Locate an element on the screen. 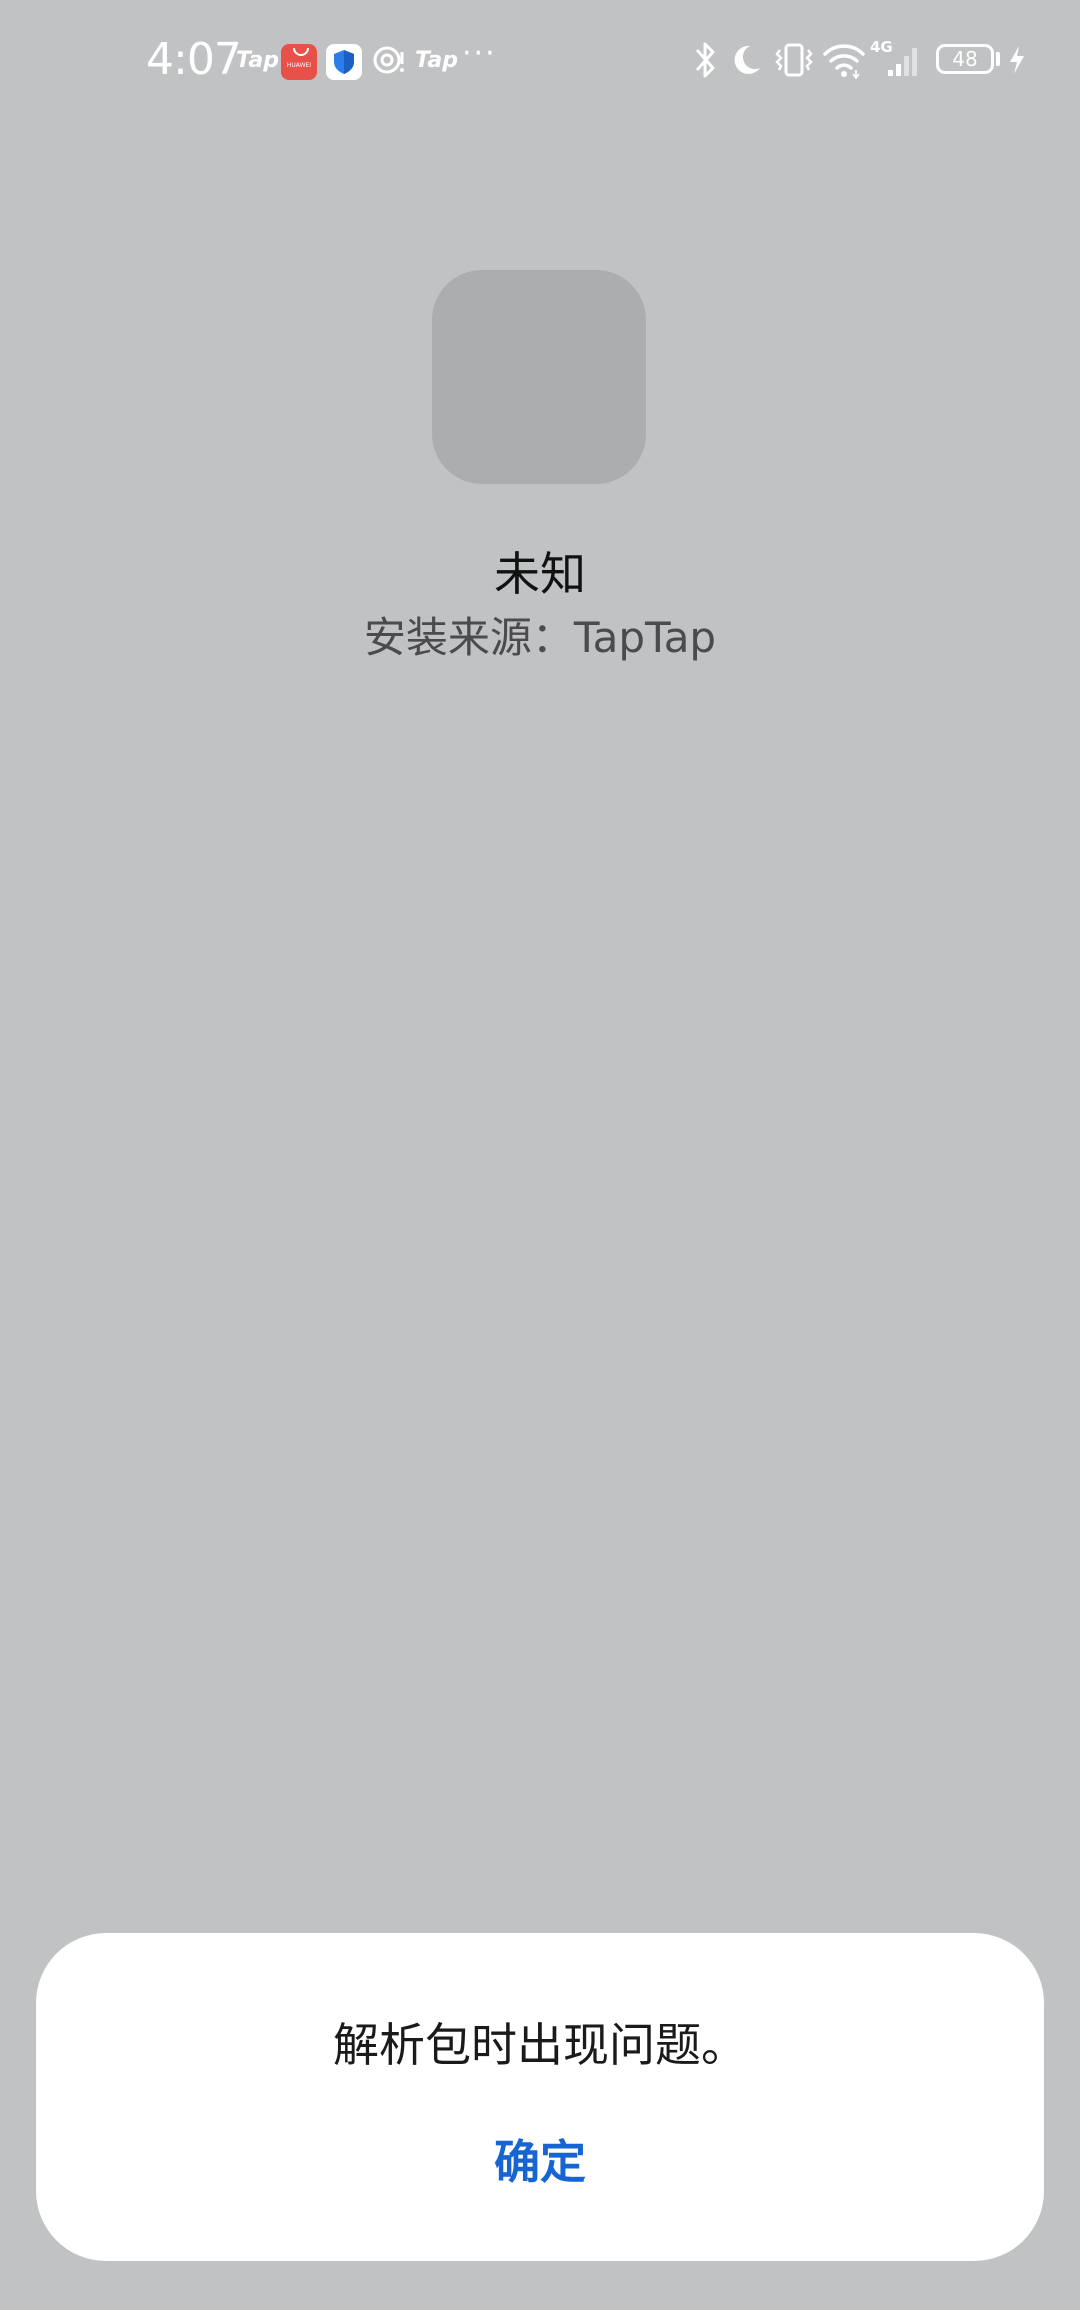 The height and width of the screenshot is (2310, 1080). moon-icon is located at coordinates (747, 59).